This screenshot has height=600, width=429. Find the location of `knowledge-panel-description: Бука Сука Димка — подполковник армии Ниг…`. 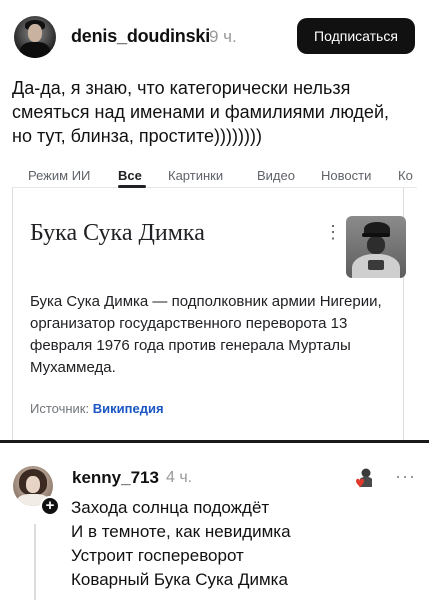

knowledge-panel-description: Бука Сука Димка — подполковник армии Ниг… is located at coordinates (215, 335).